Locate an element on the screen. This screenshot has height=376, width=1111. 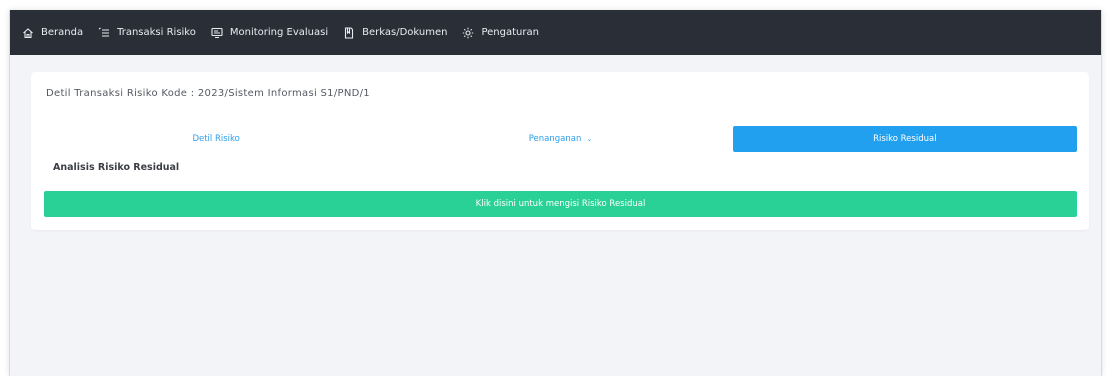
nav-item-pengaturan: Pengaturan is located at coordinates (500, 33).